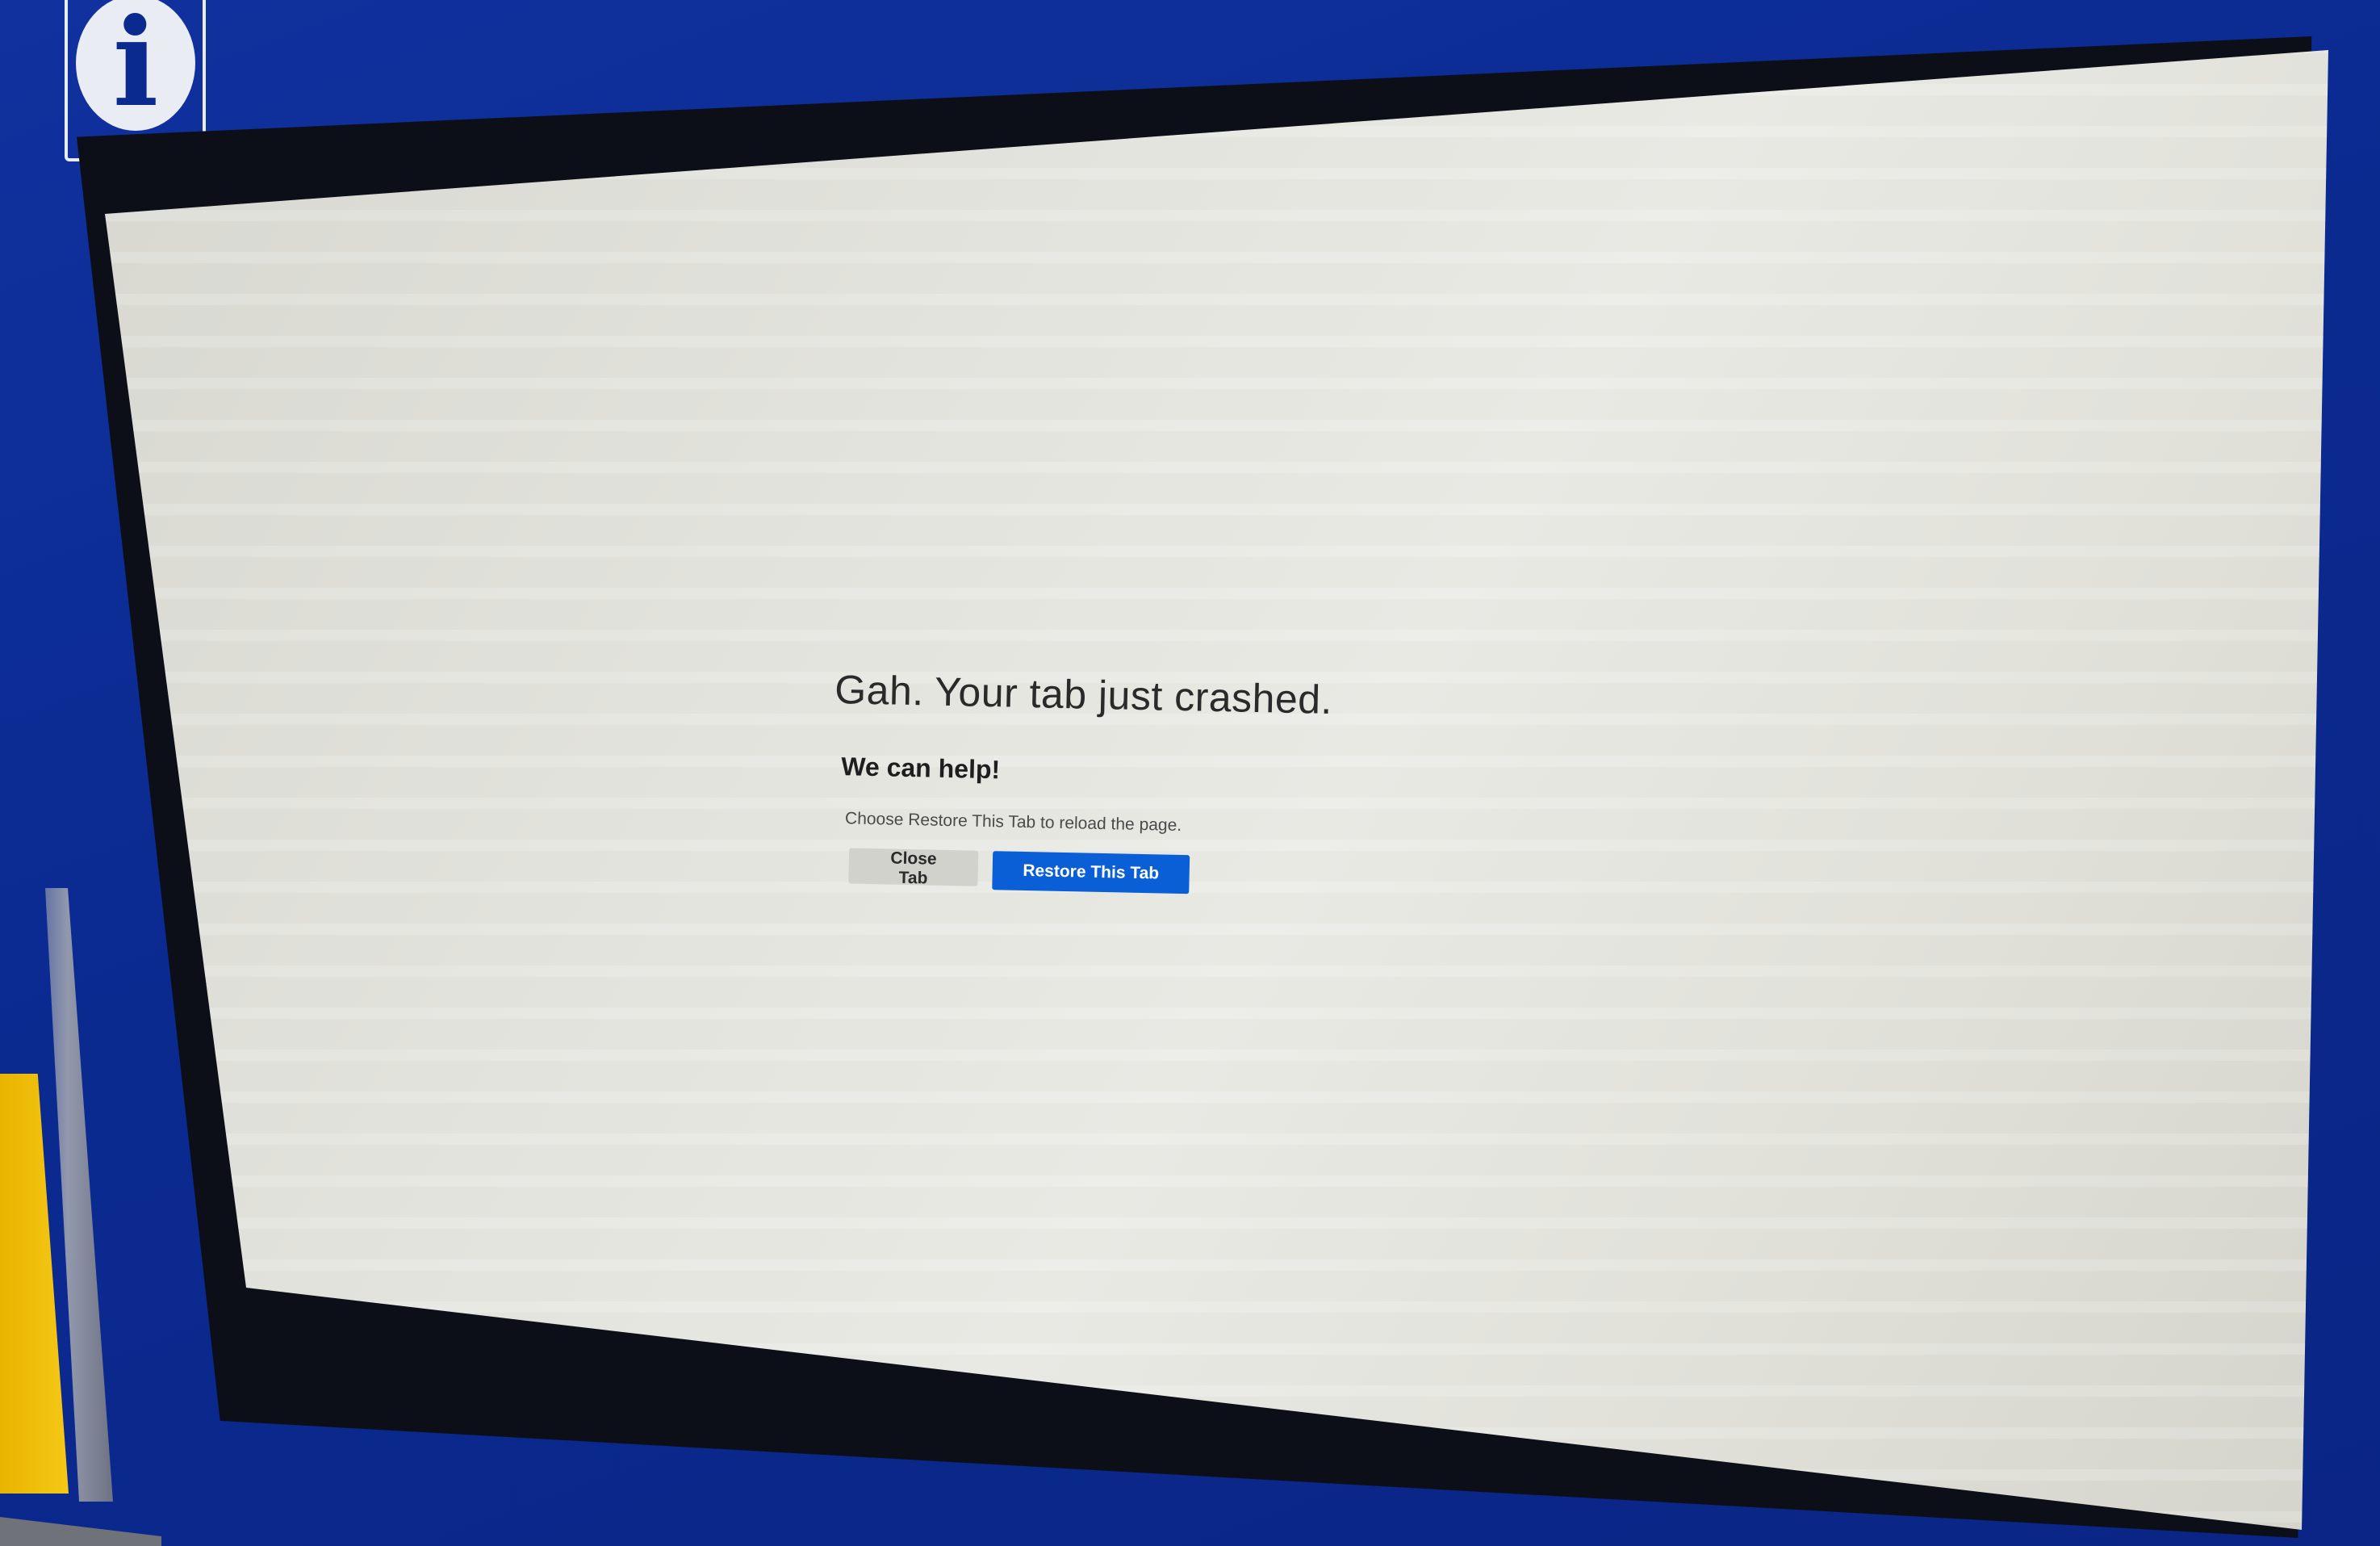 The height and width of the screenshot is (1546, 2380). What do you see at coordinates (921, 768) in the screenshot?
I see `crash-subtitle: We can help!` at bounding box center [921, 768].